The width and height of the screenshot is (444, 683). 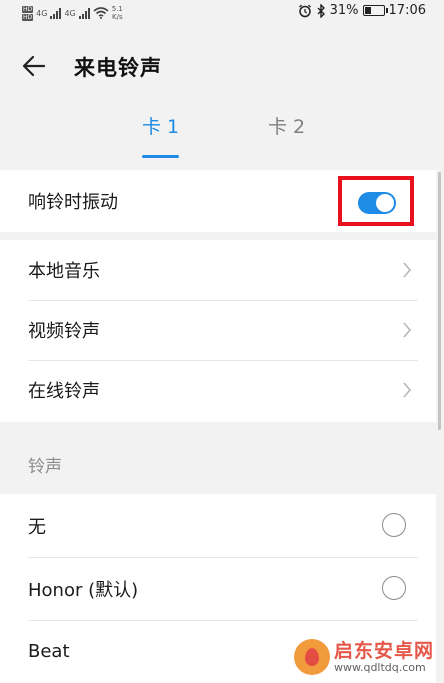 I want to click on ringtone-label: 无, so click(x=37, y=527).